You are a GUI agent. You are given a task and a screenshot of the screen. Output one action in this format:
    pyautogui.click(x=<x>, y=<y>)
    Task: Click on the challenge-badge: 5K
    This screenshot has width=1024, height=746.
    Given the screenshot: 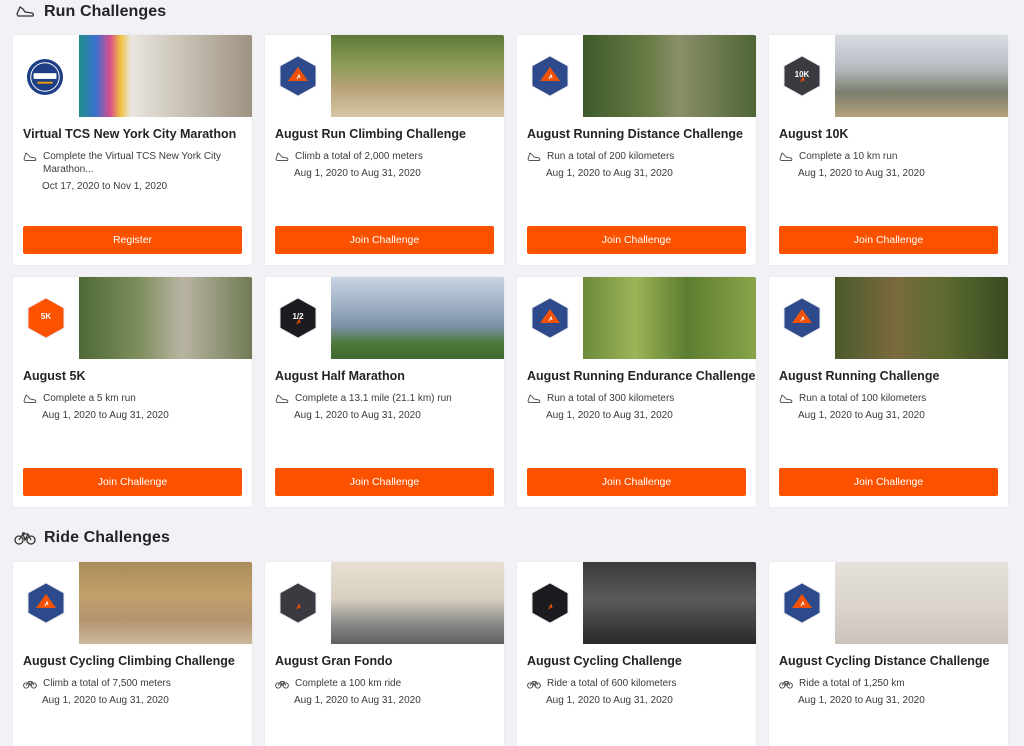 What is the action you would take?
    pyautogui.click(x=46, y=318)
    